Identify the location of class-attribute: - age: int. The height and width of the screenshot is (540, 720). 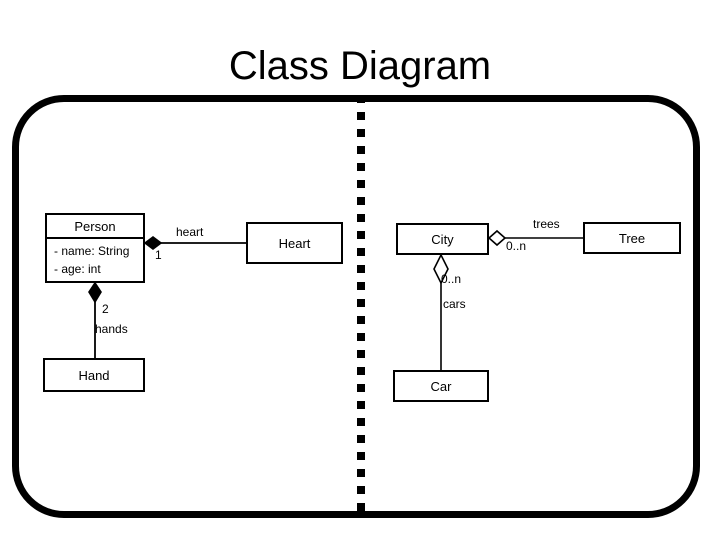
(77, 269).